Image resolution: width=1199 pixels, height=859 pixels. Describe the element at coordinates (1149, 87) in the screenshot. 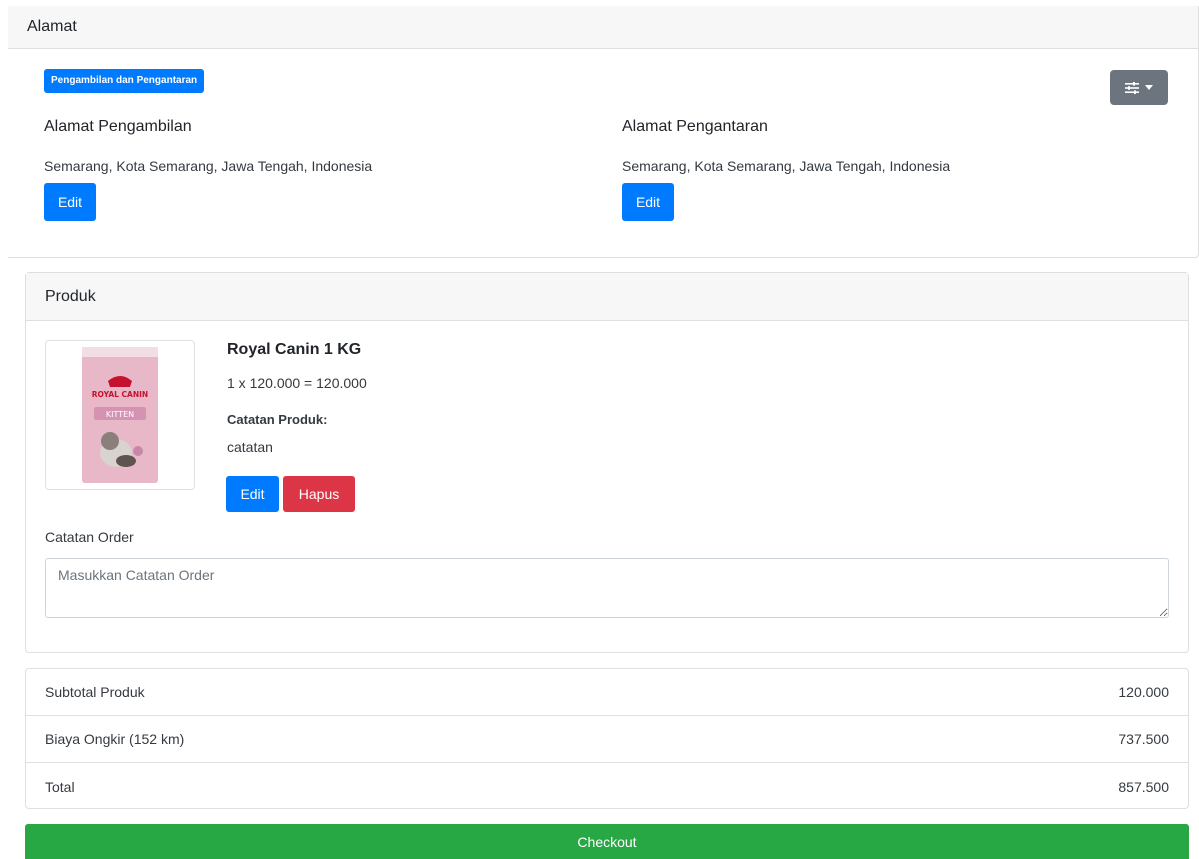

I see `chevron-down-icon` at that location.